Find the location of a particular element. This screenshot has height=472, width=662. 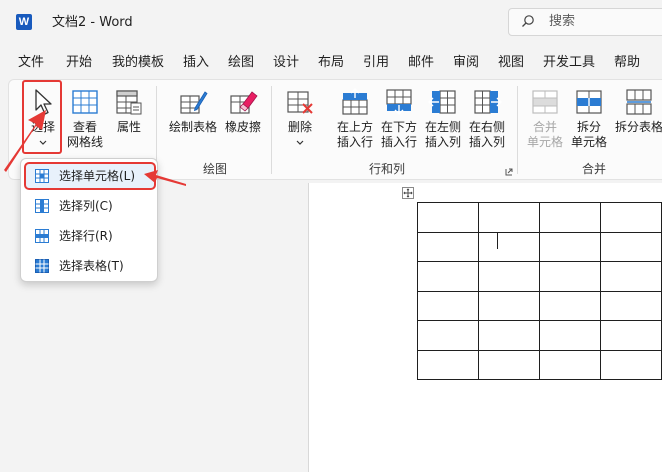

menu-item-select-table: 选择表格(T) is located at coordinates (90, 266).